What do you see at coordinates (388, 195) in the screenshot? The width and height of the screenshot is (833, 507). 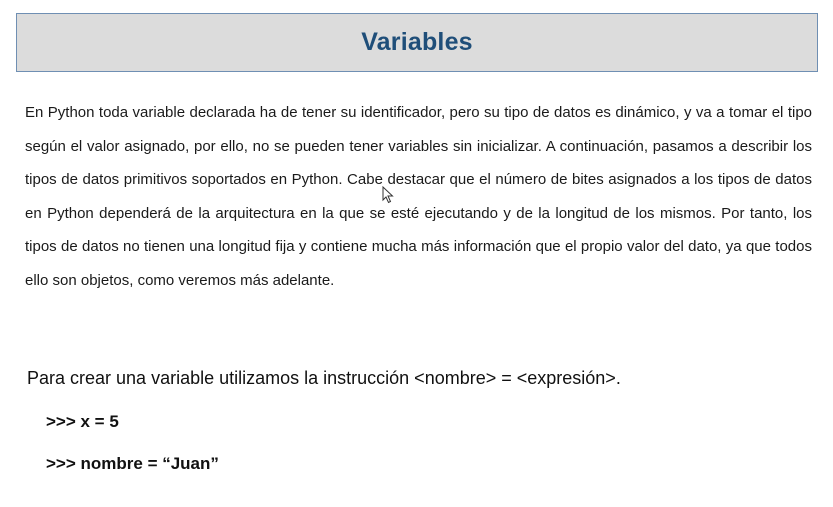 I see `mouse-pointer-icon` at bounding box center [388, 195].